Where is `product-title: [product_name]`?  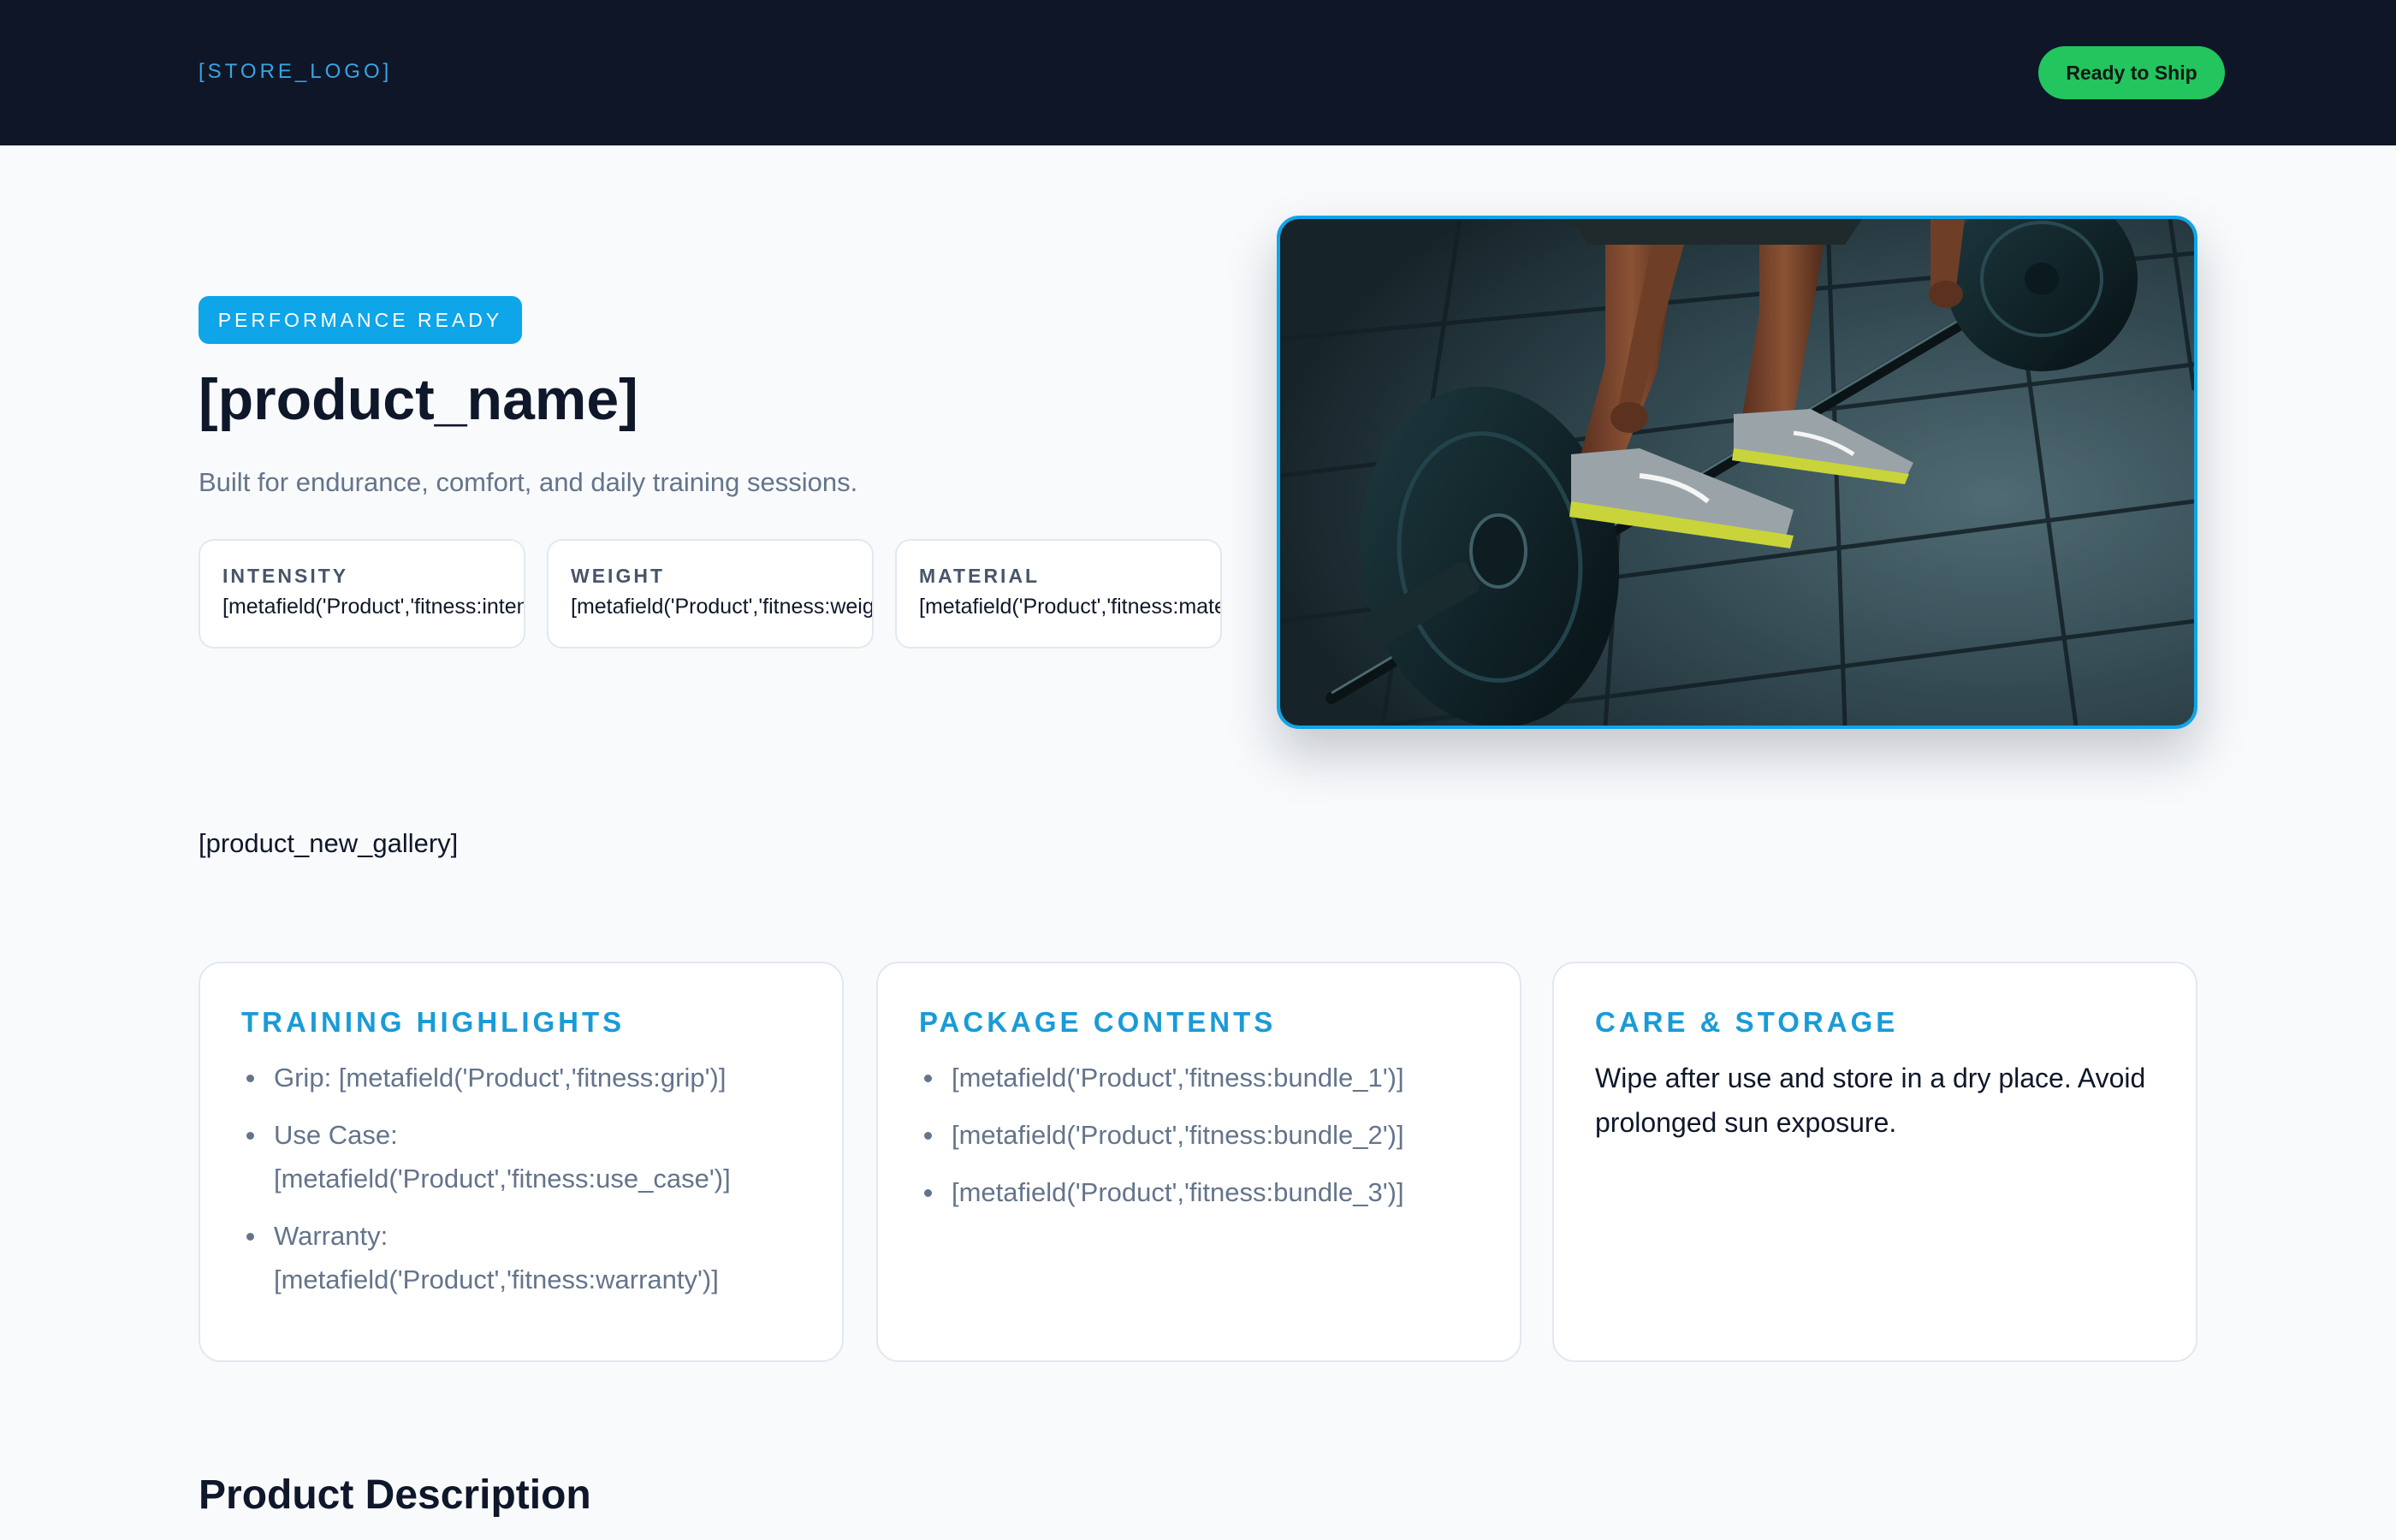
product-title: [product_name] is located at coordinates (419, 399).